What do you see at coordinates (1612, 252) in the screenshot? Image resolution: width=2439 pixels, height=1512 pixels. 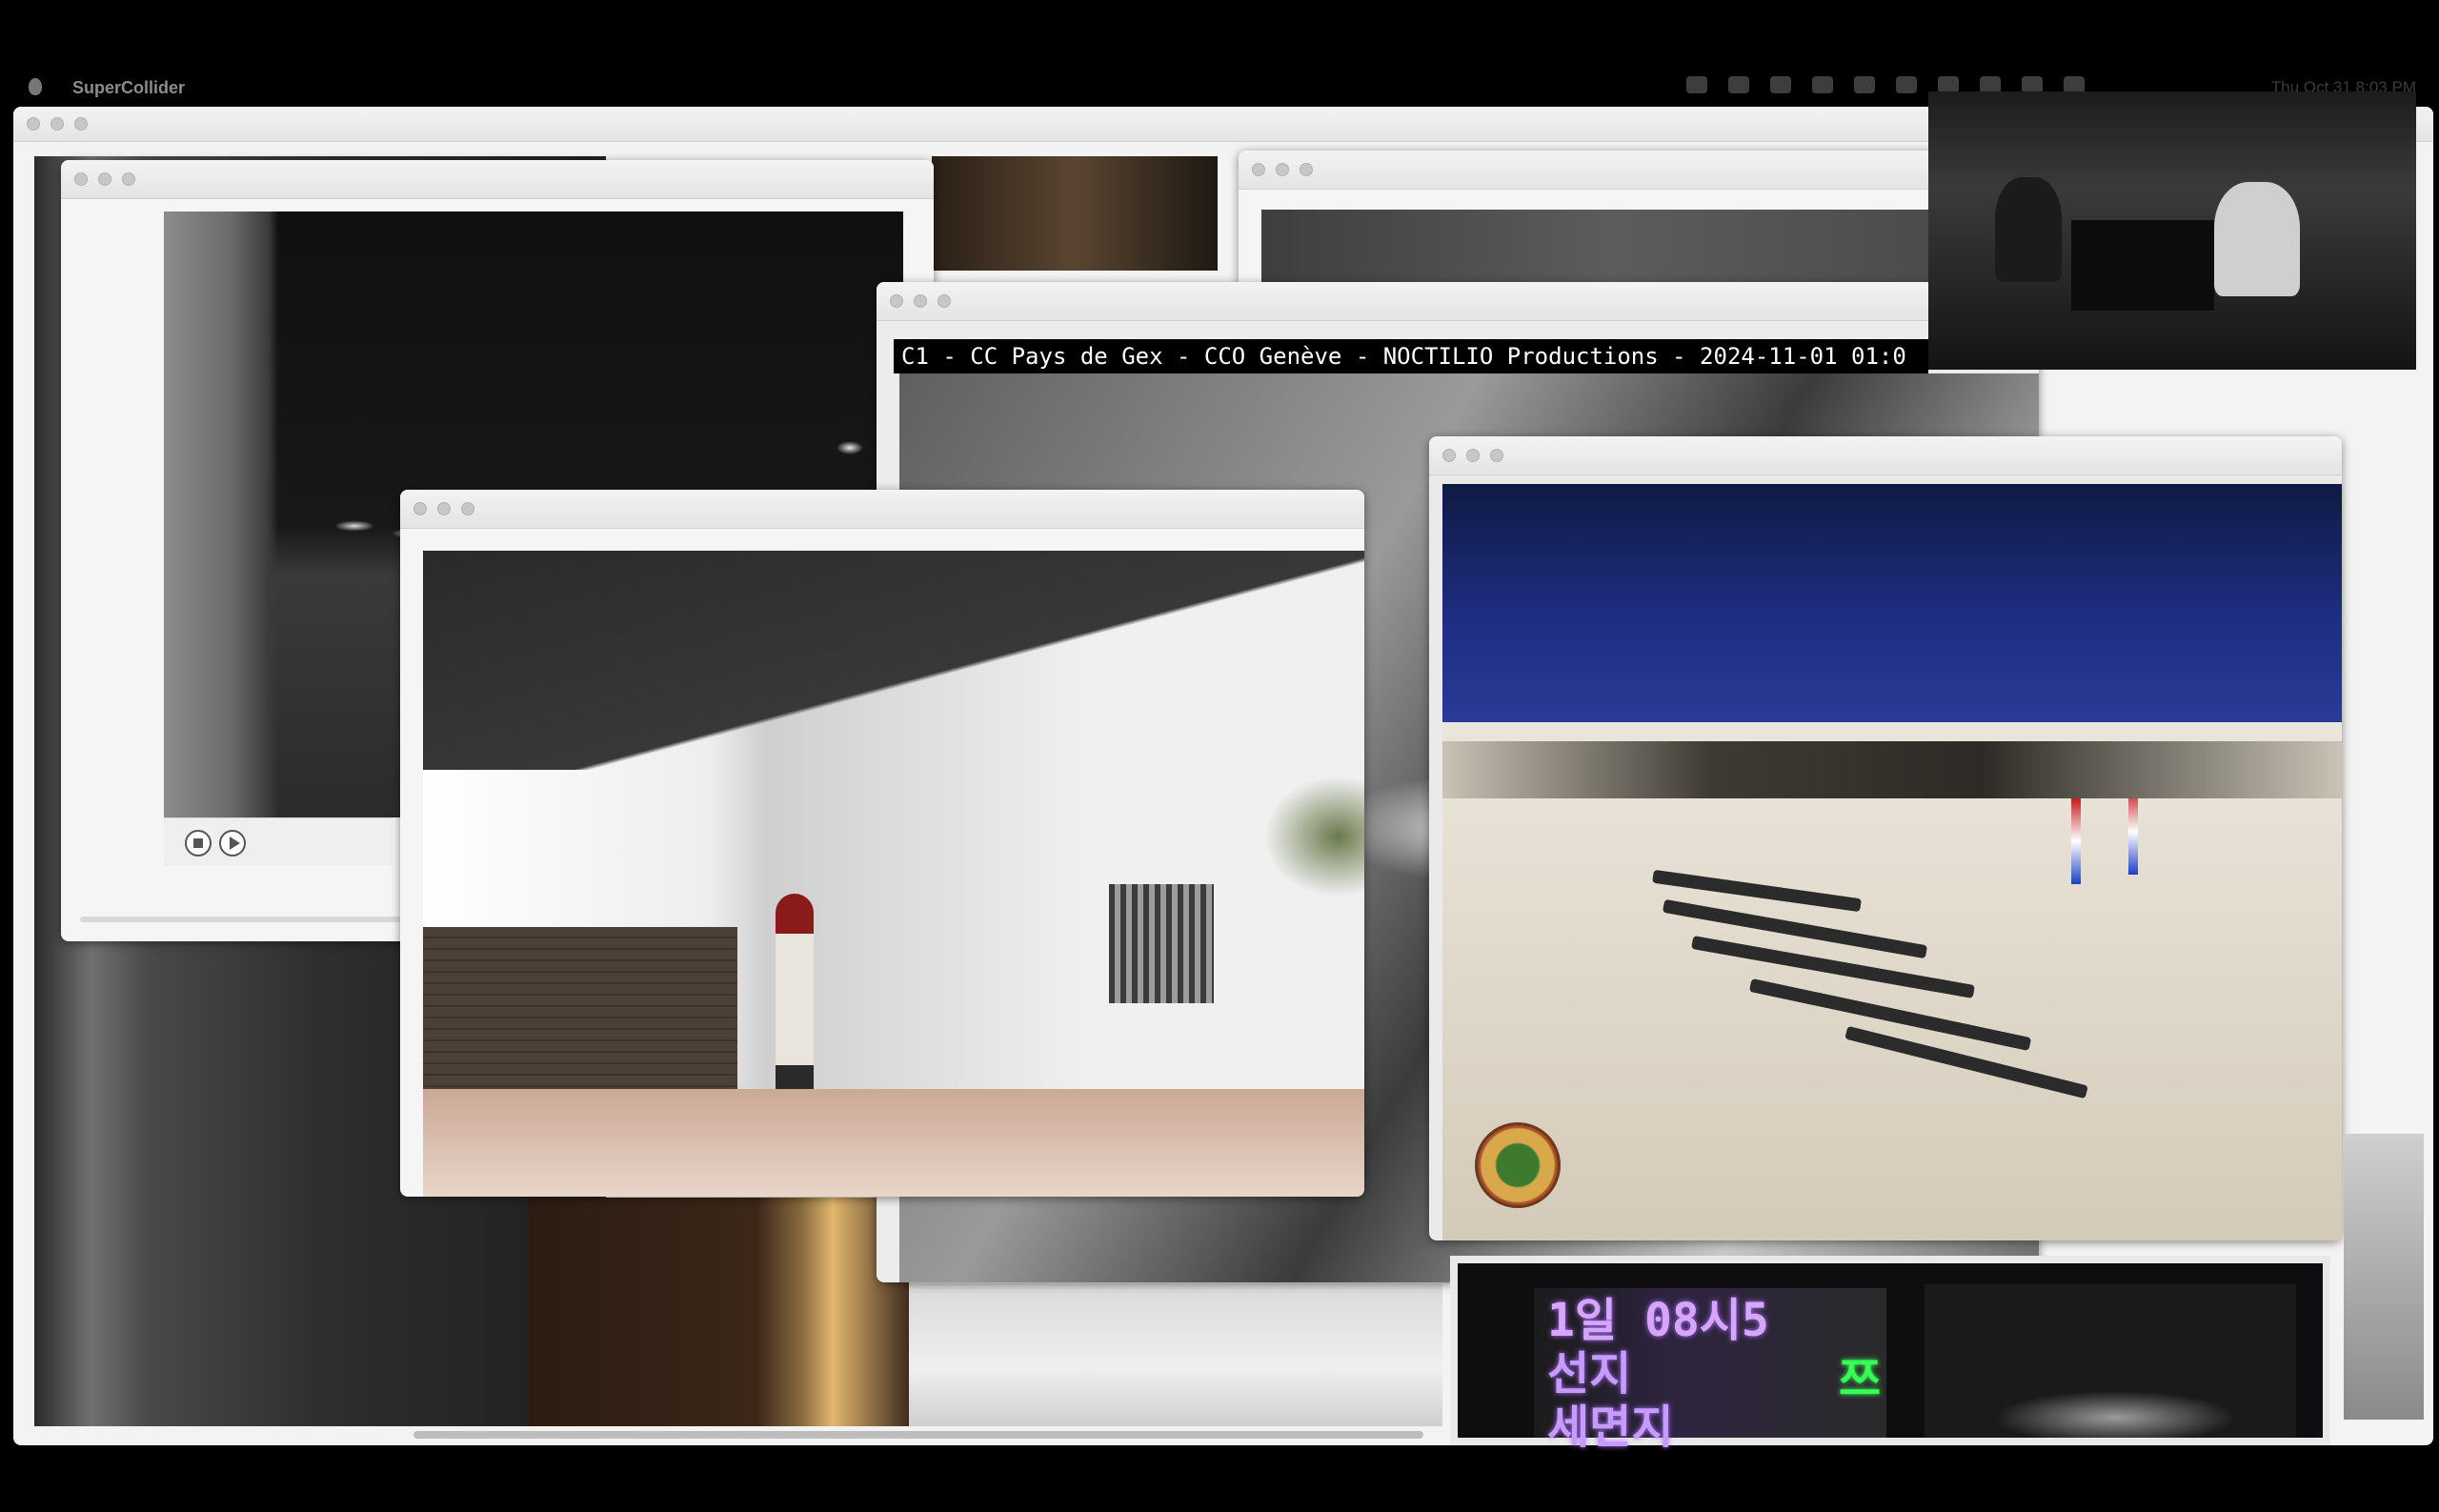 I see `top-center-video` at bounding box center [1612, 252].